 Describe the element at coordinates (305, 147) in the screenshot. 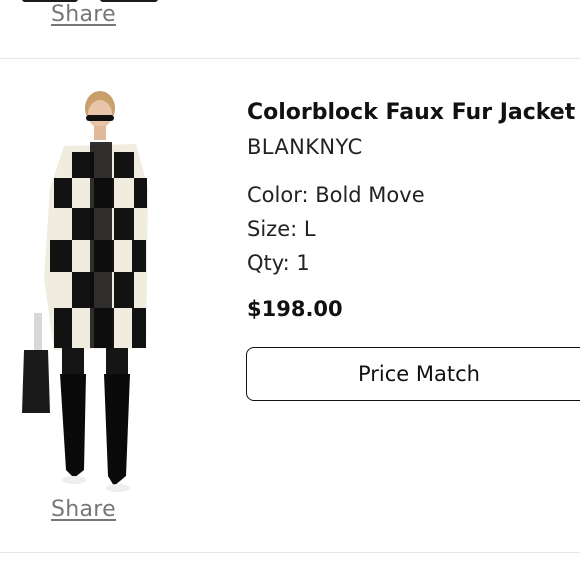

I see `product-brand: BLANKNYC` at that location.